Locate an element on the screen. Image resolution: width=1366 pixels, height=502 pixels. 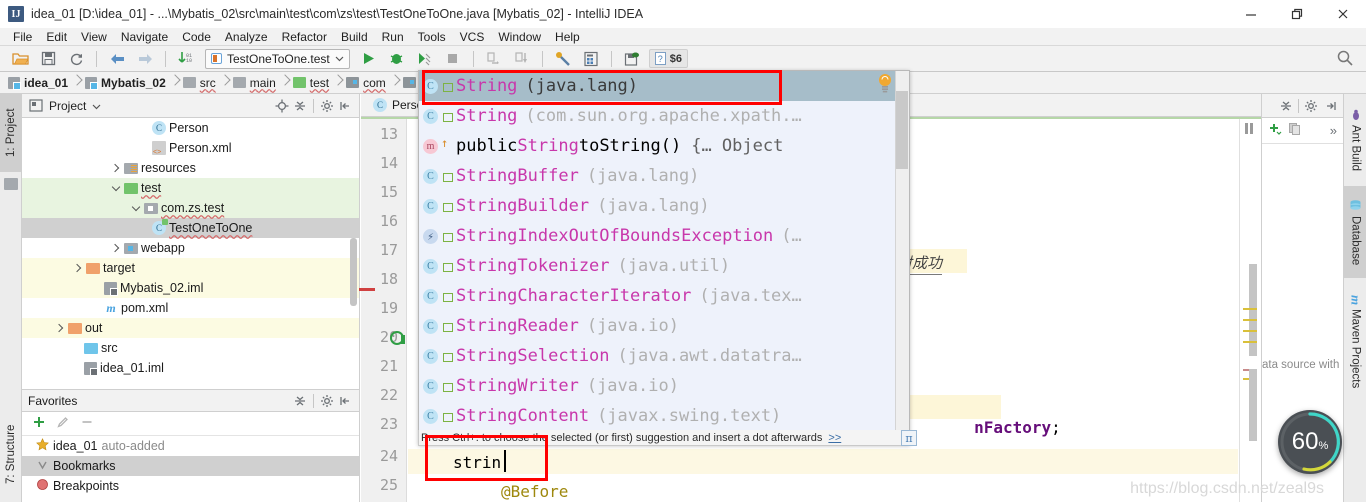
tree-item-webapp: webapp is located at coordinates (190, 248).